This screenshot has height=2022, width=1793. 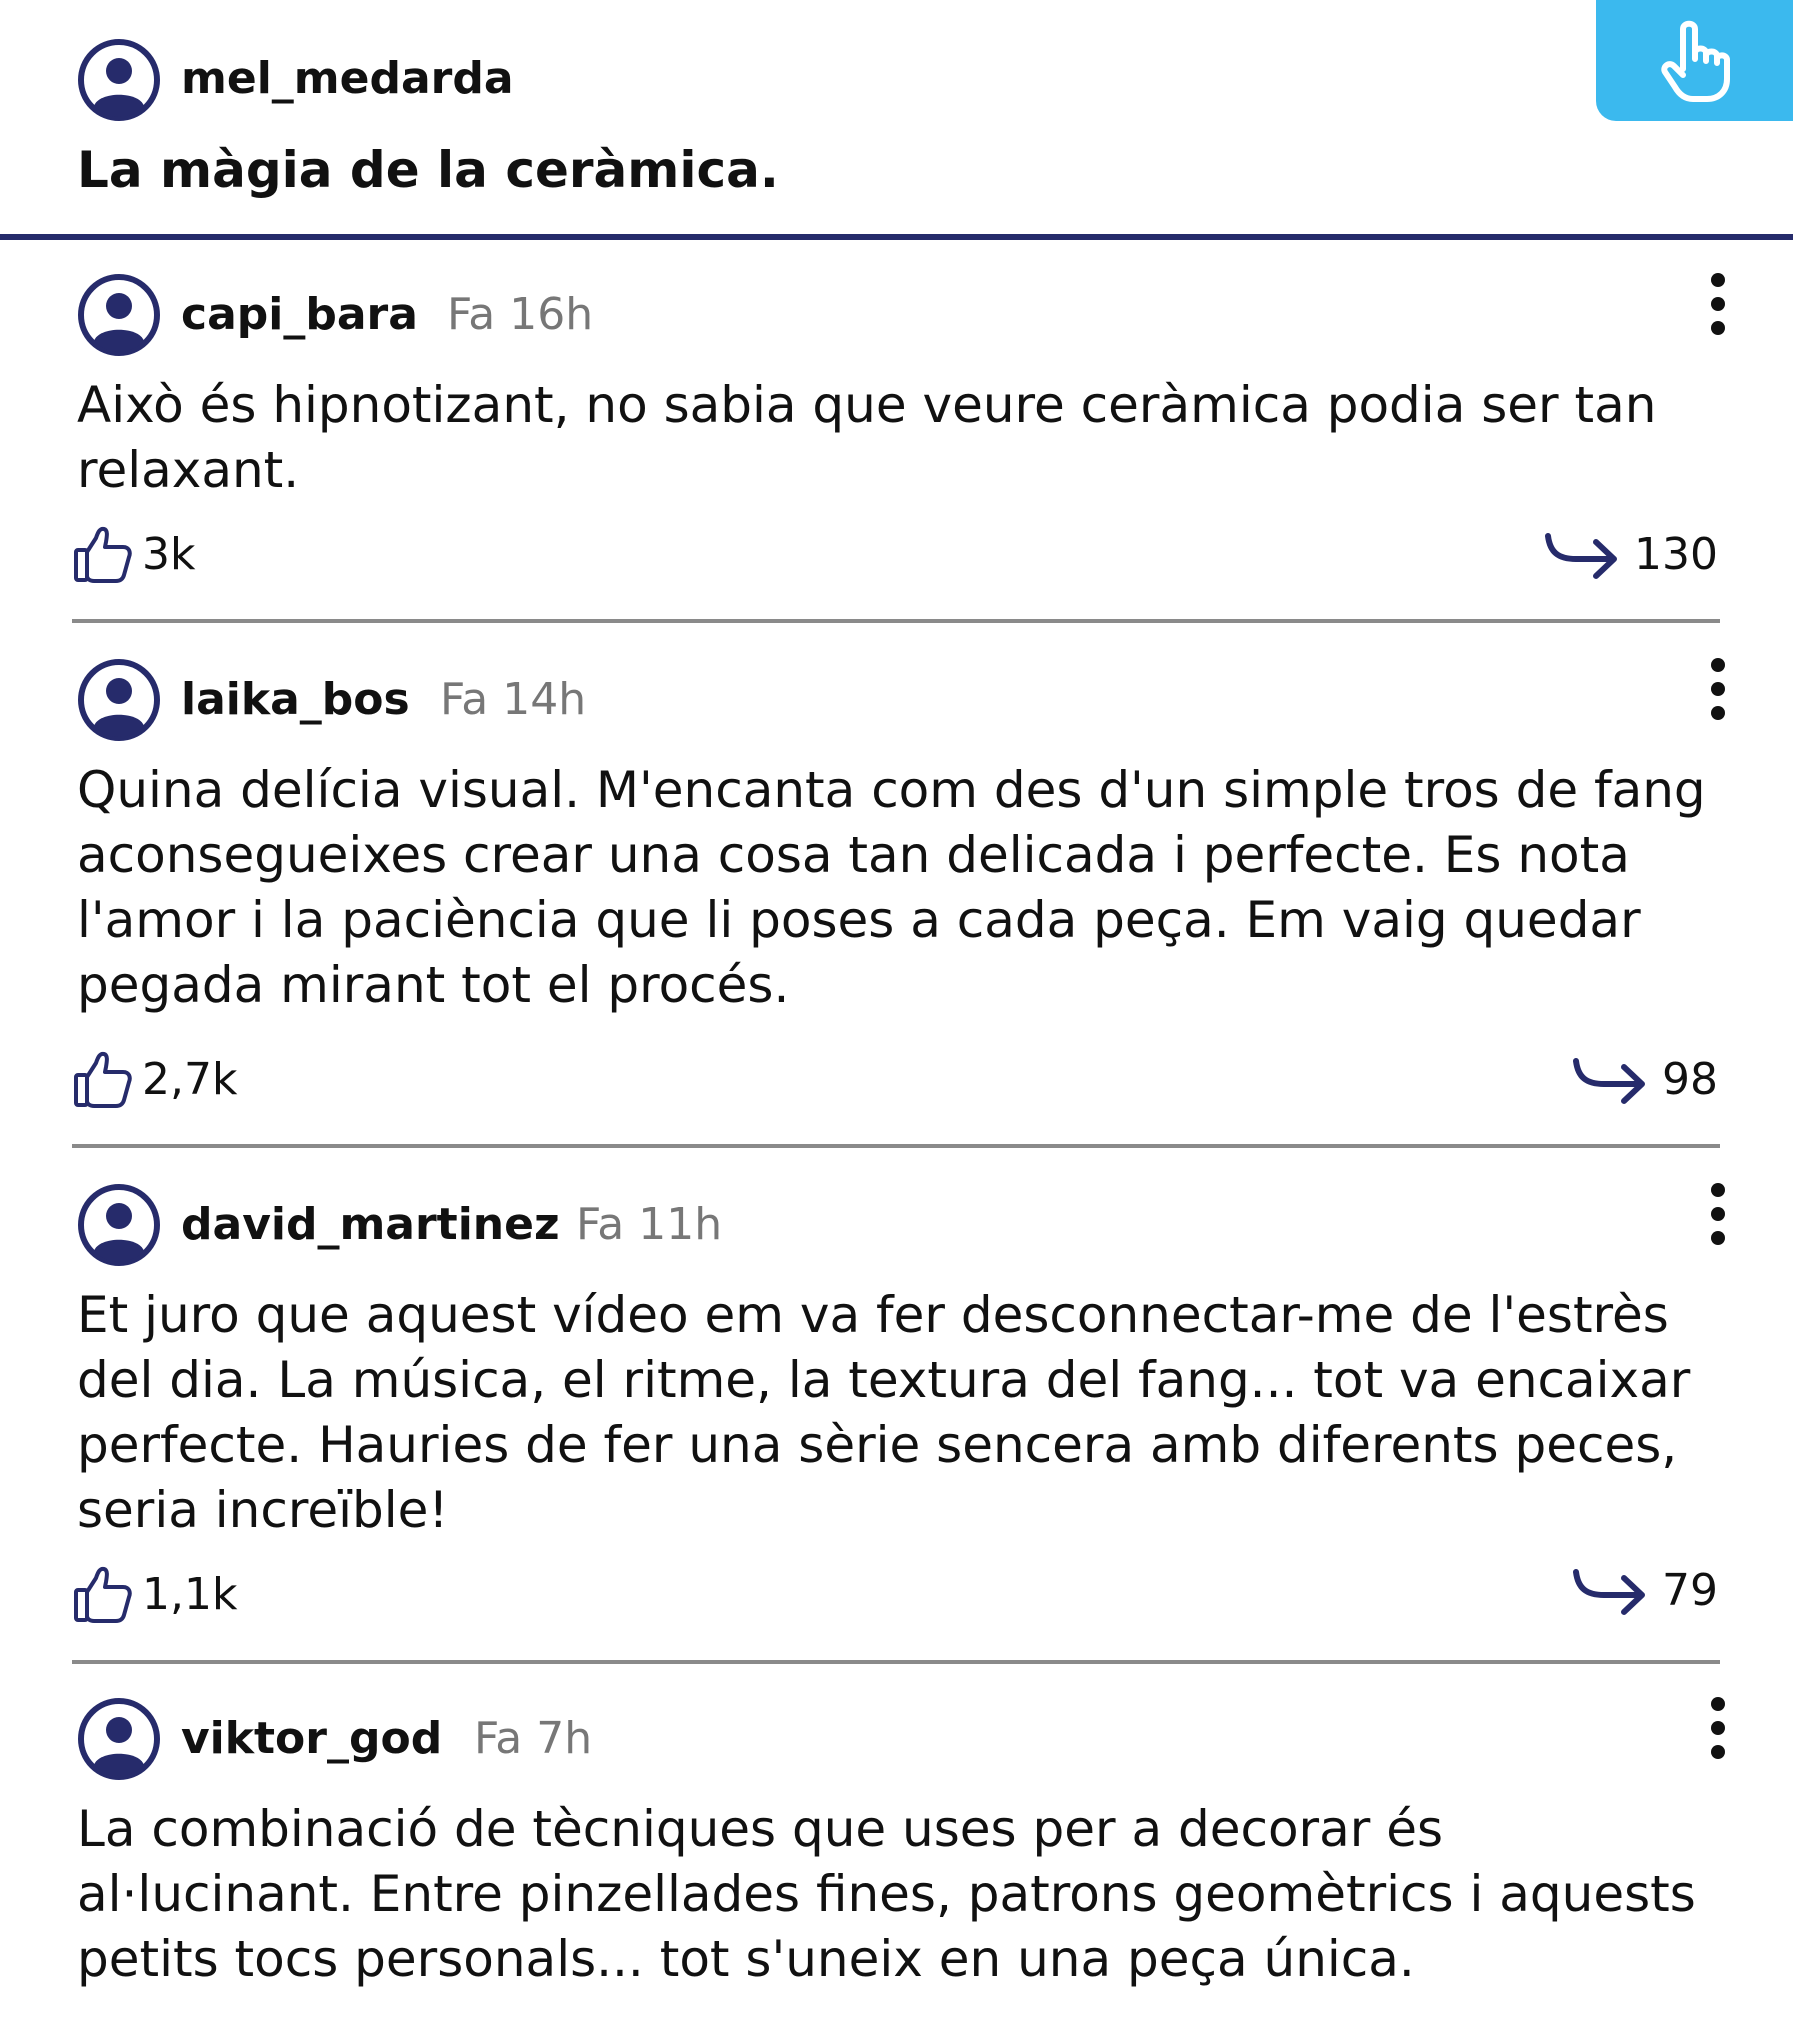 What do you see at coordinates (311, 1739) in the screenshot?
I see `comment-username: viktor_god` at bounding box center [311, 1739].